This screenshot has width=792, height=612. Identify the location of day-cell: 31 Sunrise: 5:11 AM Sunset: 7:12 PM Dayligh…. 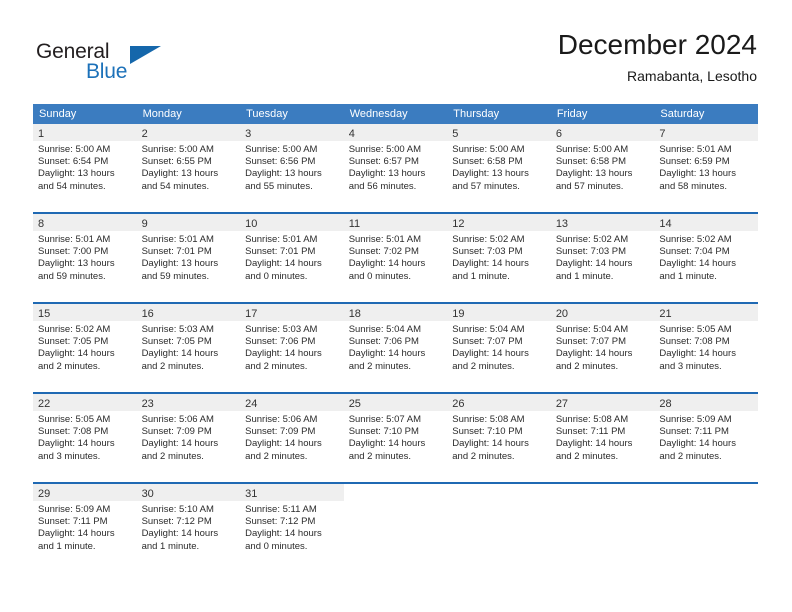
(292, 528).